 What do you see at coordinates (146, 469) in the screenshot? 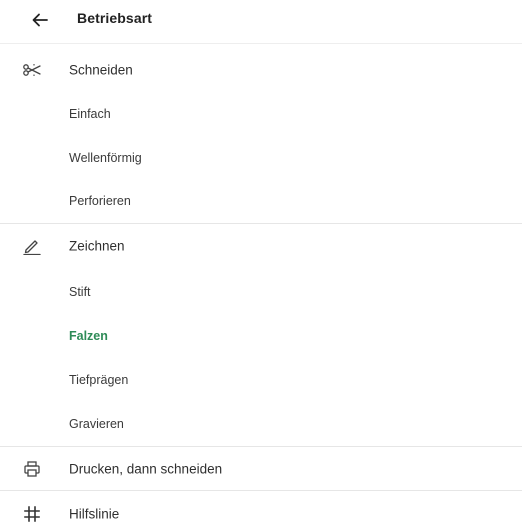
I see `section-print-label: Drucken, dann schneiden` at bounding box center [146, 469].